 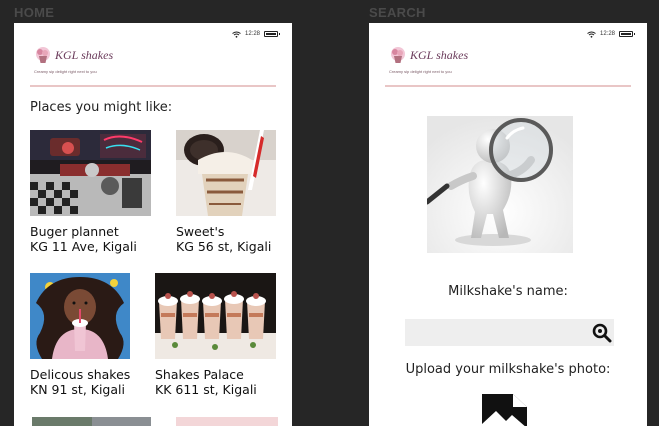 I want to click on place-address: KK 611 st, Kigali, so click(x=206, y=389).